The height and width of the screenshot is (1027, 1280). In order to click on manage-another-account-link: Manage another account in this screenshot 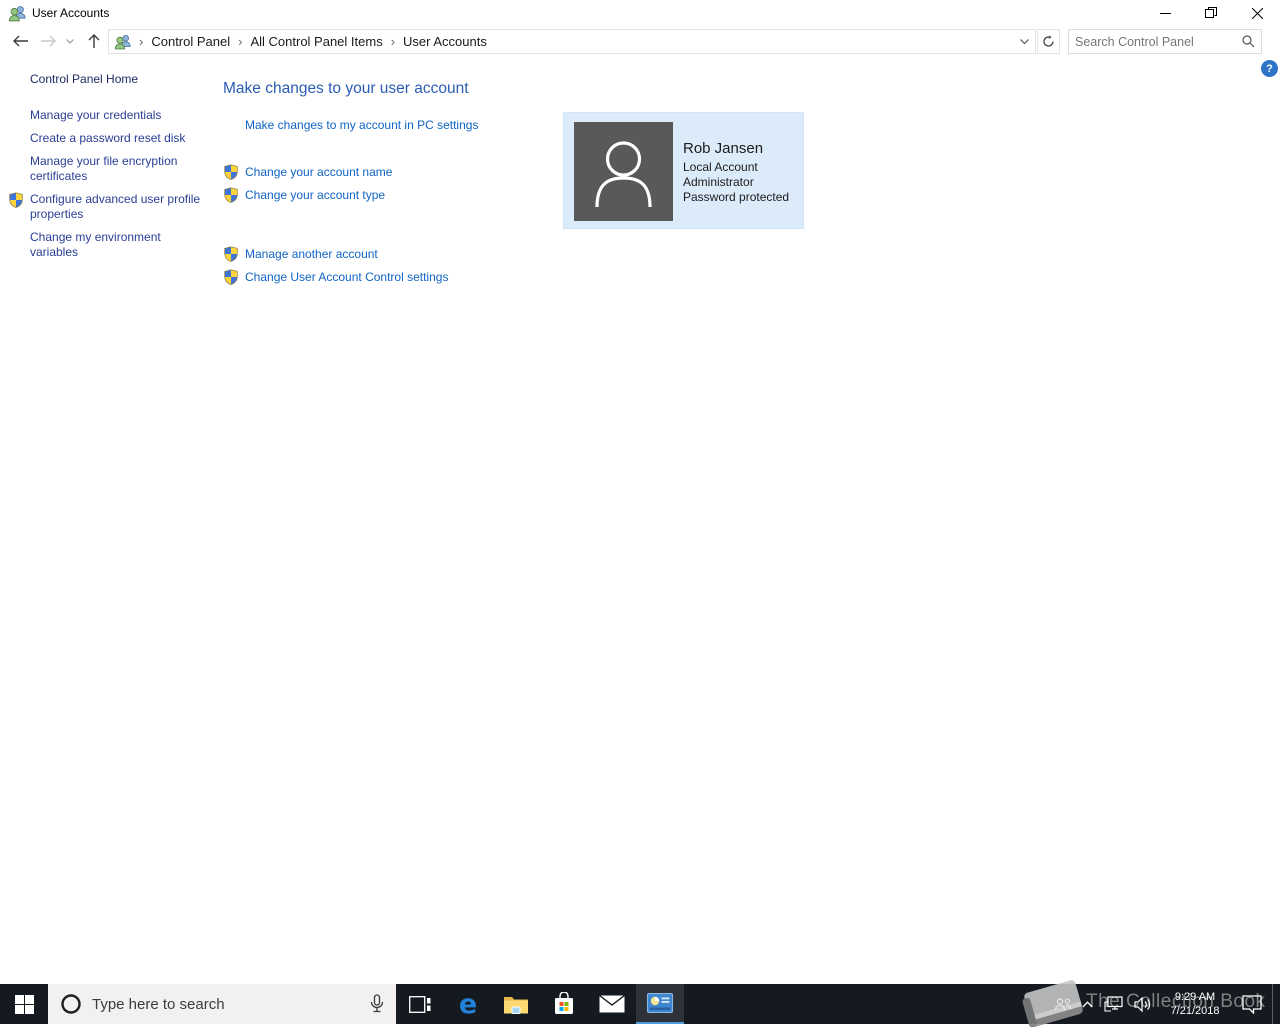, I will do `click(311, 254)`.